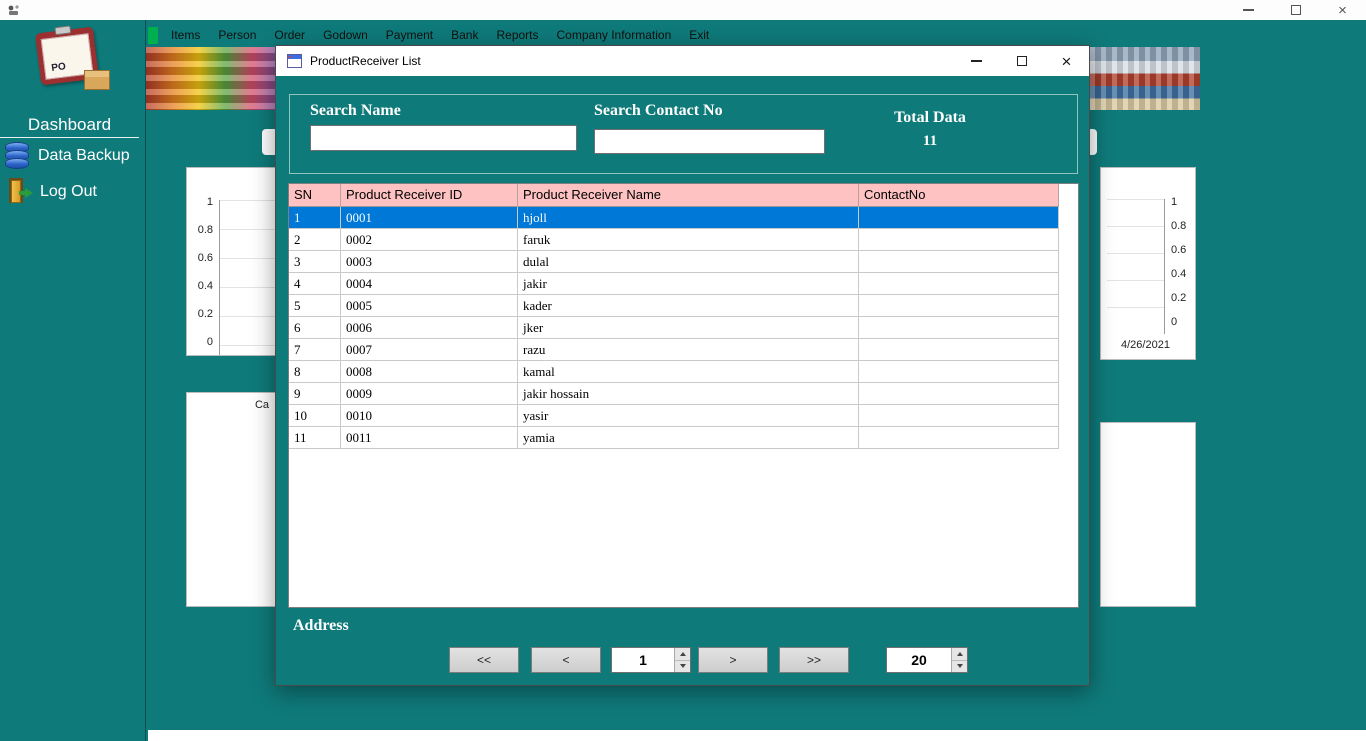 This screenshot has height=741, width=1366. Describe the element at coordinates (688, 240) in the screenshot. I see `table-cell: faruk` at that location.